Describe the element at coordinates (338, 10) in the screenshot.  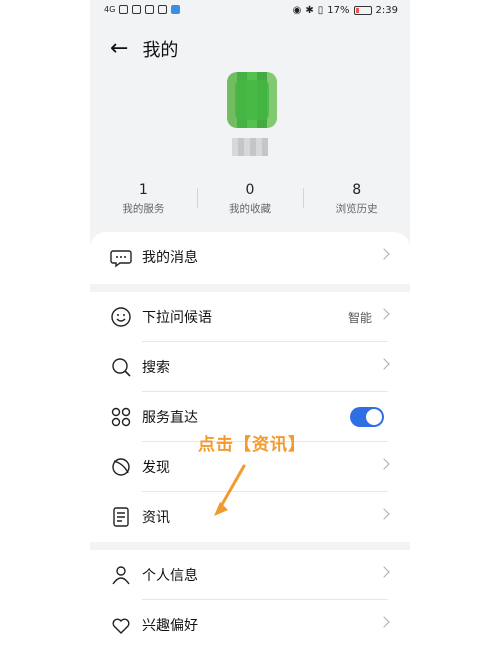
I see `battery-percent: 17%` at that location.